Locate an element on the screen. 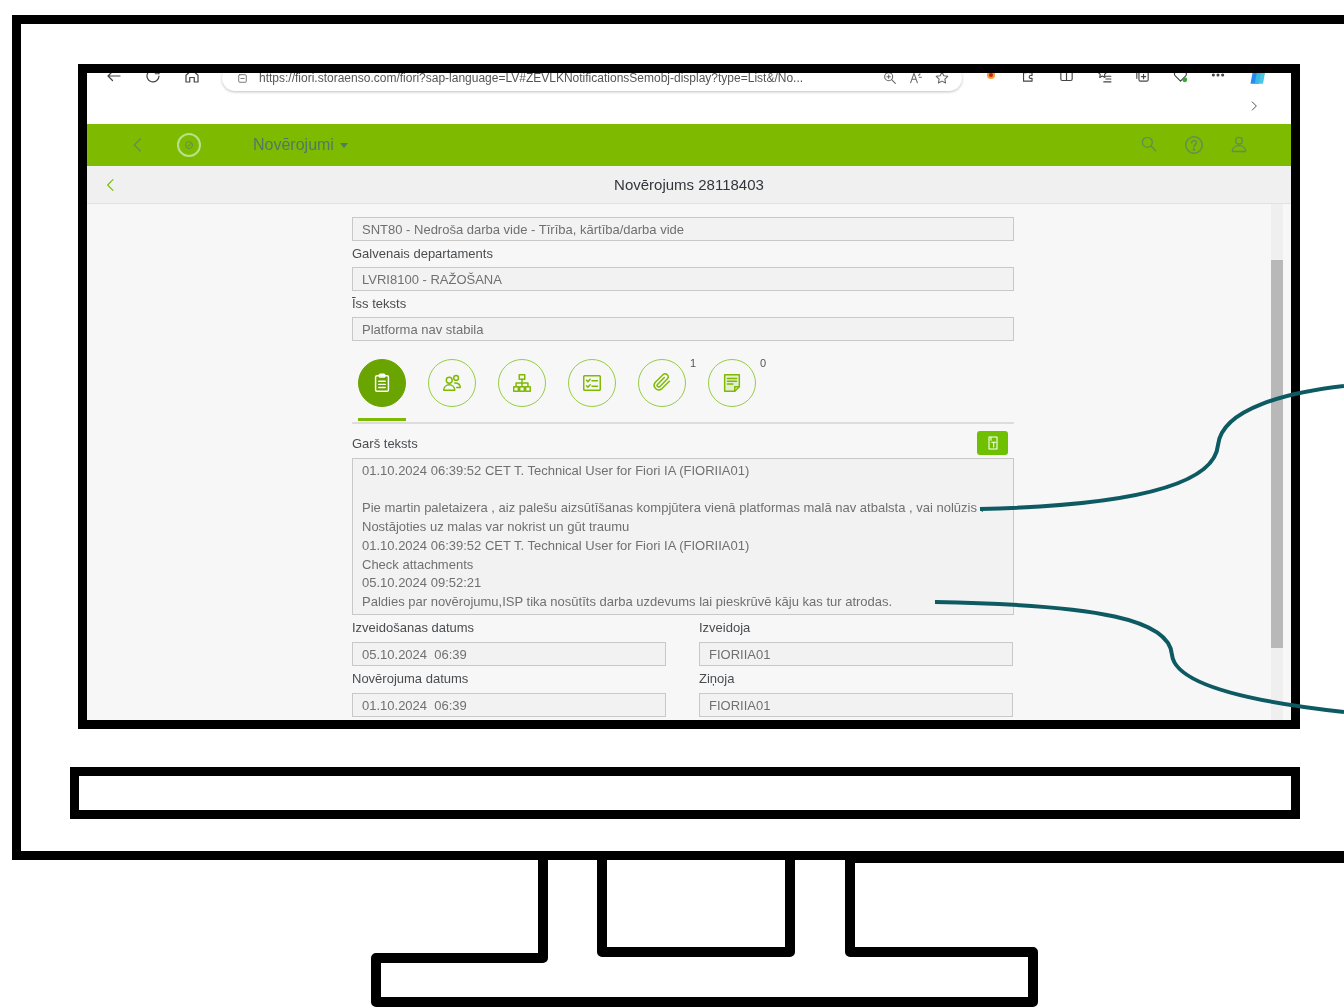 This screenshot has width=1344, height=1007. field-label: Galvenais departaments is located at coordinates (423, 254).